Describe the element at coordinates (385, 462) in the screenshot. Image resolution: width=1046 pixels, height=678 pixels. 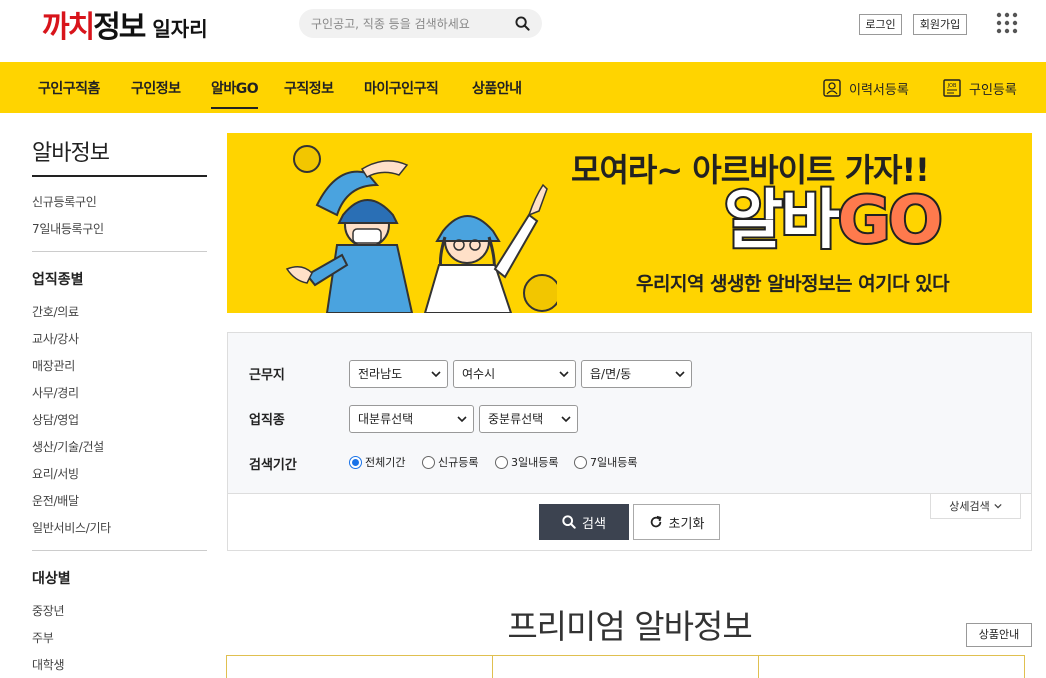
I see `radio-label: 전체기간` at that location.